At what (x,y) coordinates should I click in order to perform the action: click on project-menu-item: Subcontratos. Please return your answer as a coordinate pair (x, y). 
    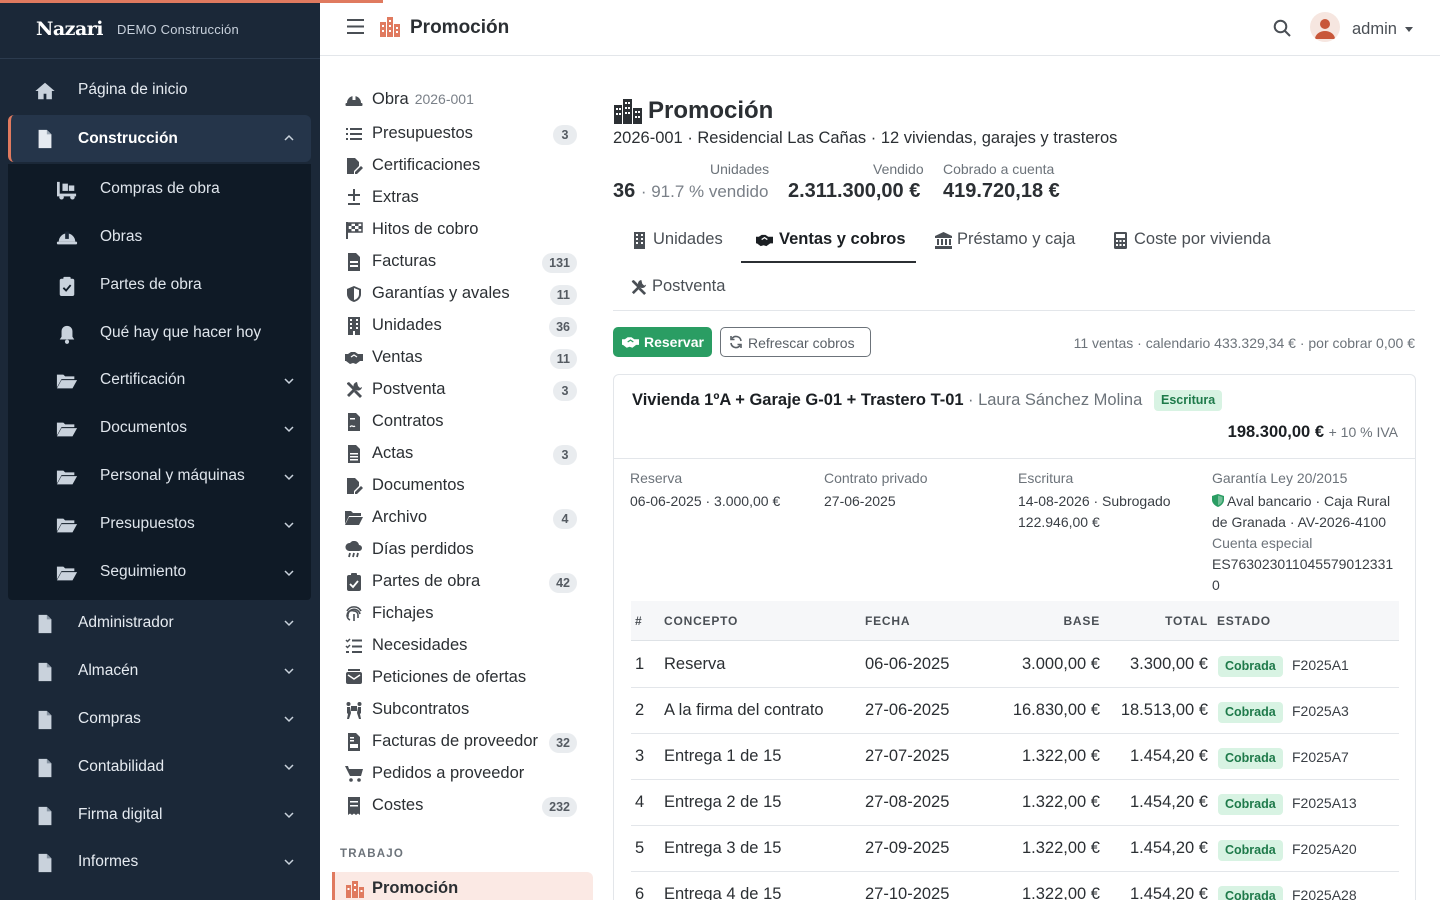
    Looking at the image, I should click on (465, 711).